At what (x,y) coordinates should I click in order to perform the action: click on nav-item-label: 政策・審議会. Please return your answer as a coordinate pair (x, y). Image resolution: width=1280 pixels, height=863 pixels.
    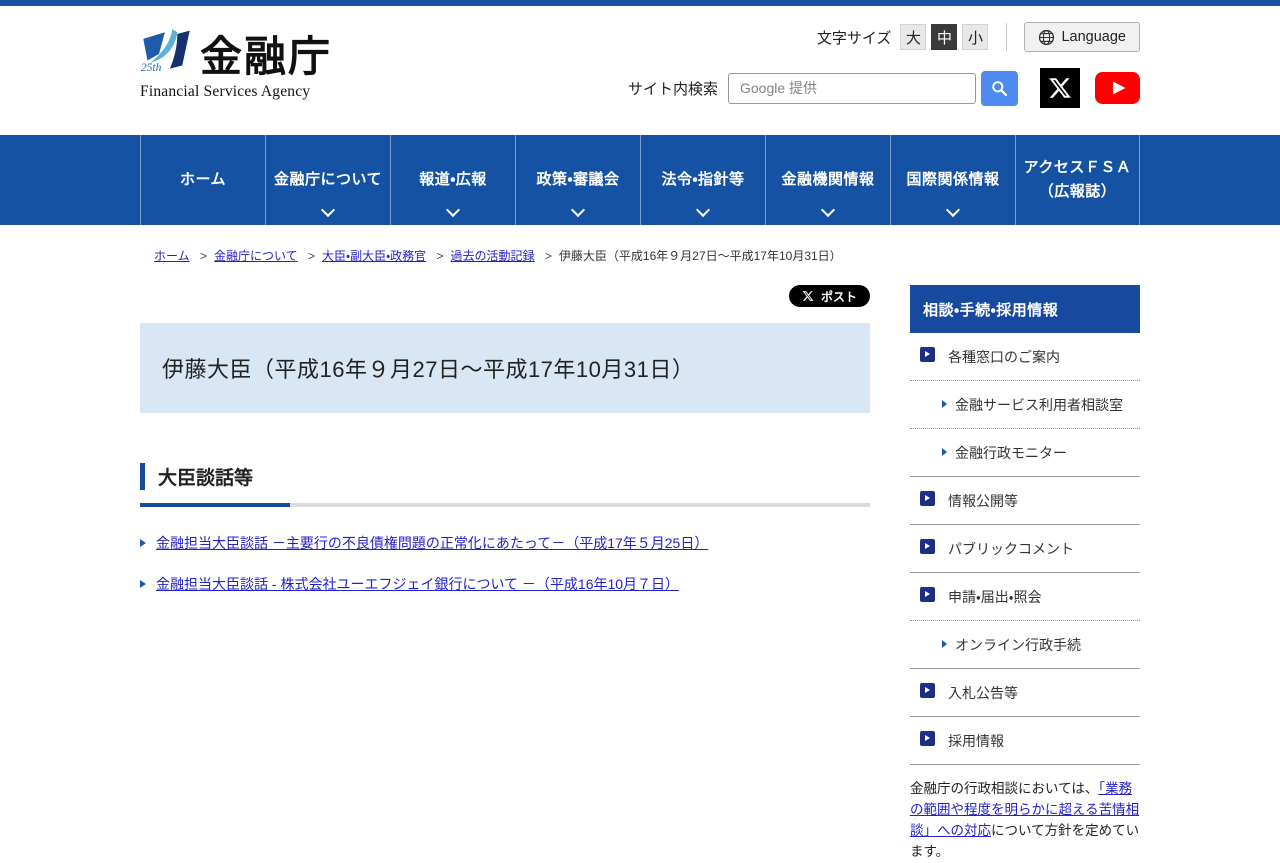
    Looking at the image, I should click on (578, 179).